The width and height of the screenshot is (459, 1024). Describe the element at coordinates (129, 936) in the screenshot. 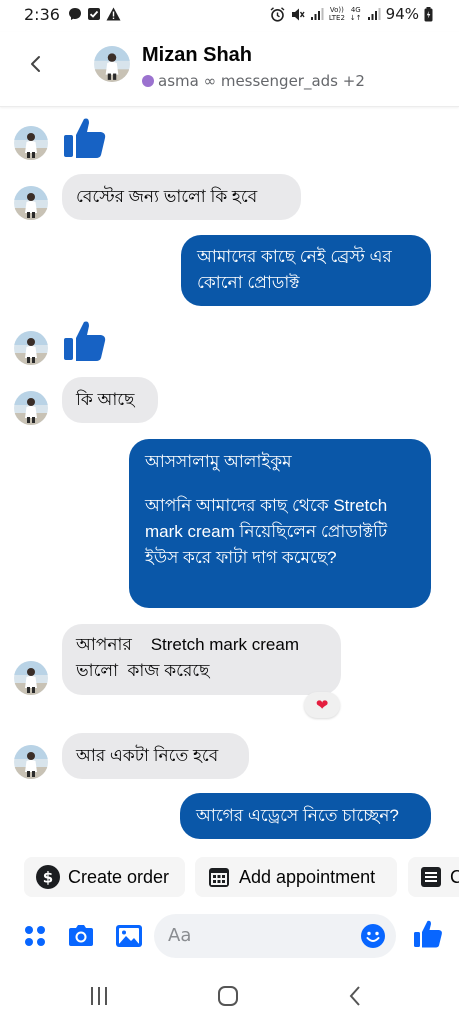

I see `gallery-icon` at that location.